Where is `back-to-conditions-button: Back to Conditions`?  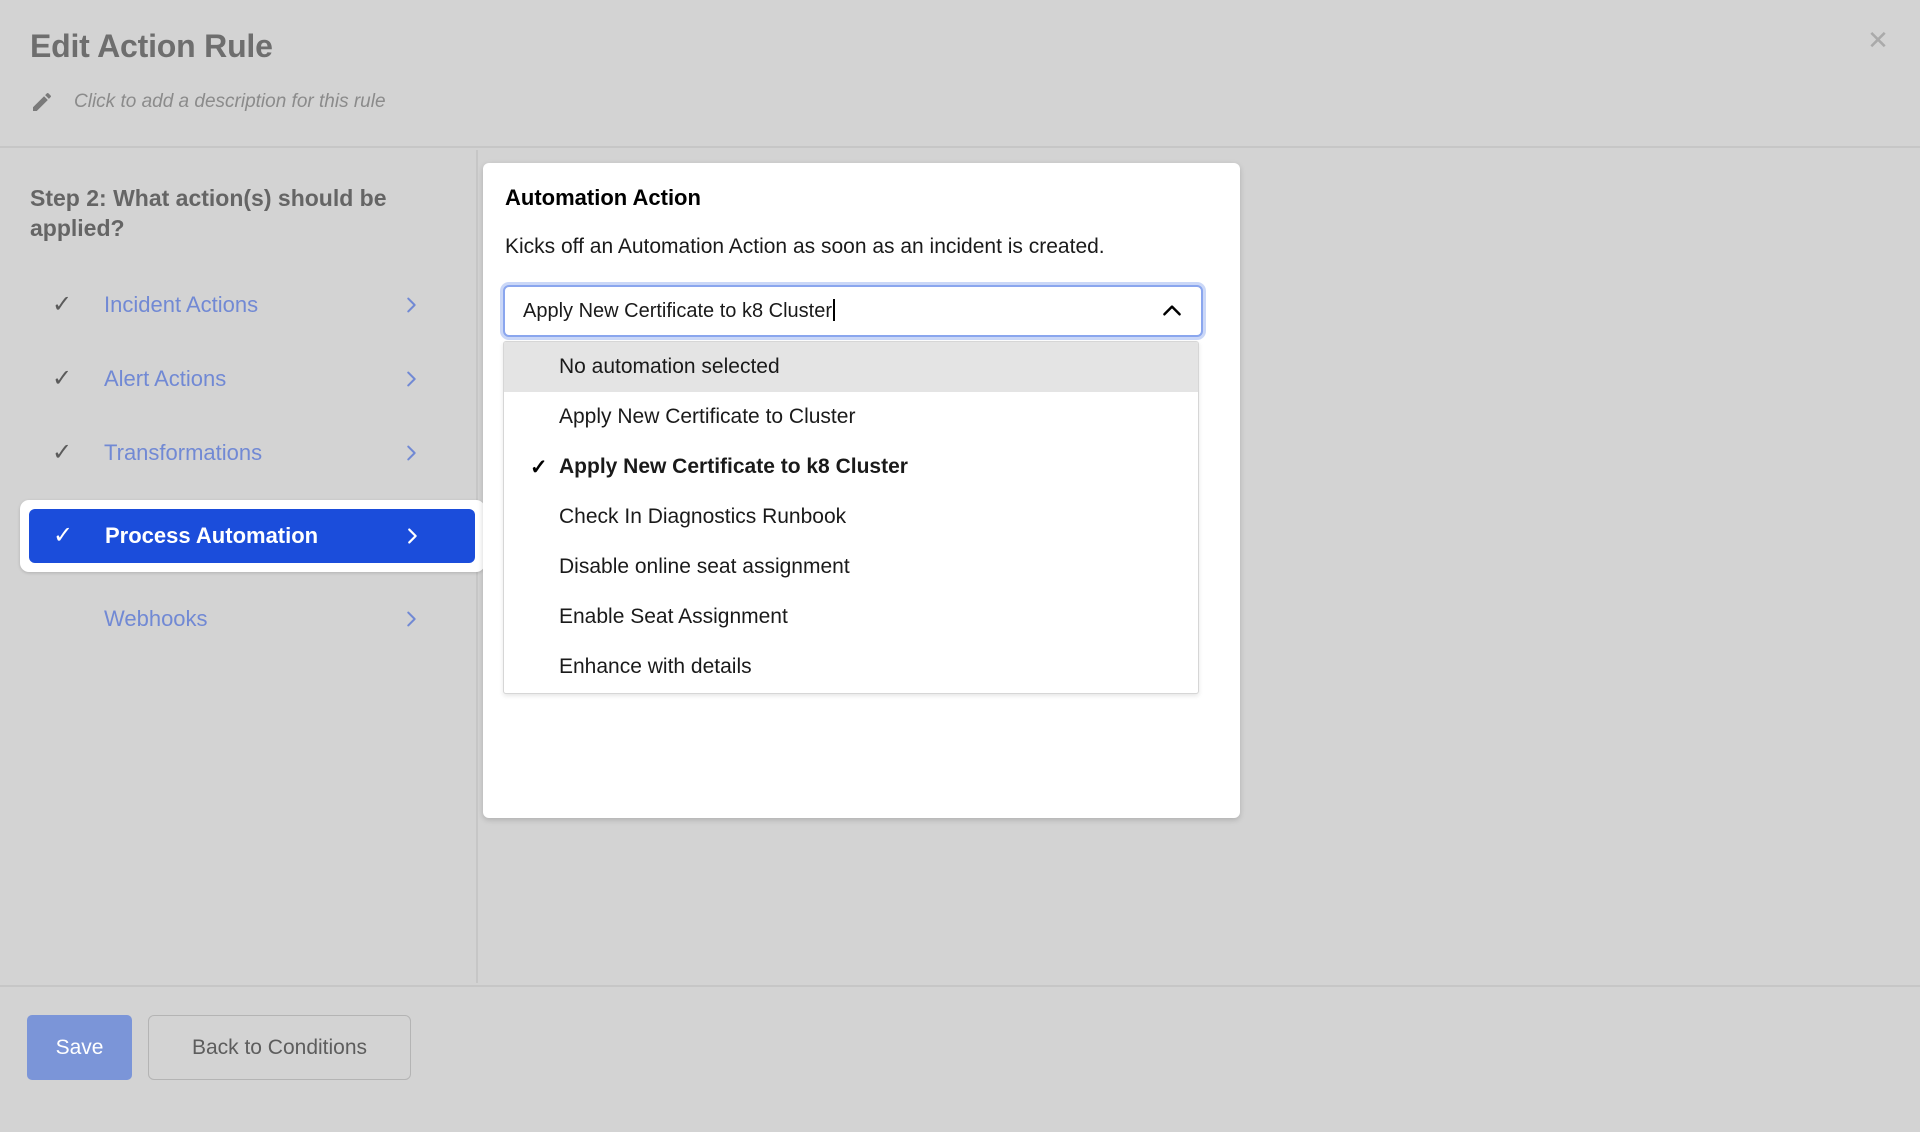
back-to-conditions-button: Back to Conditions is located at coordinates (279, 1047).